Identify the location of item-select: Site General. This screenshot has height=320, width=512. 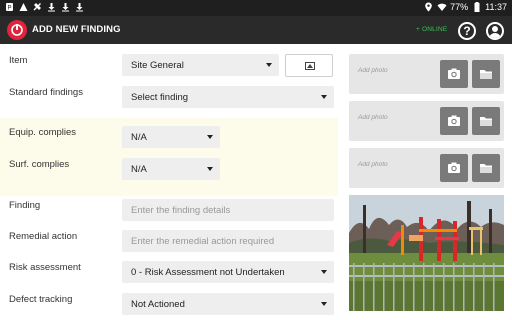
(200, 65).